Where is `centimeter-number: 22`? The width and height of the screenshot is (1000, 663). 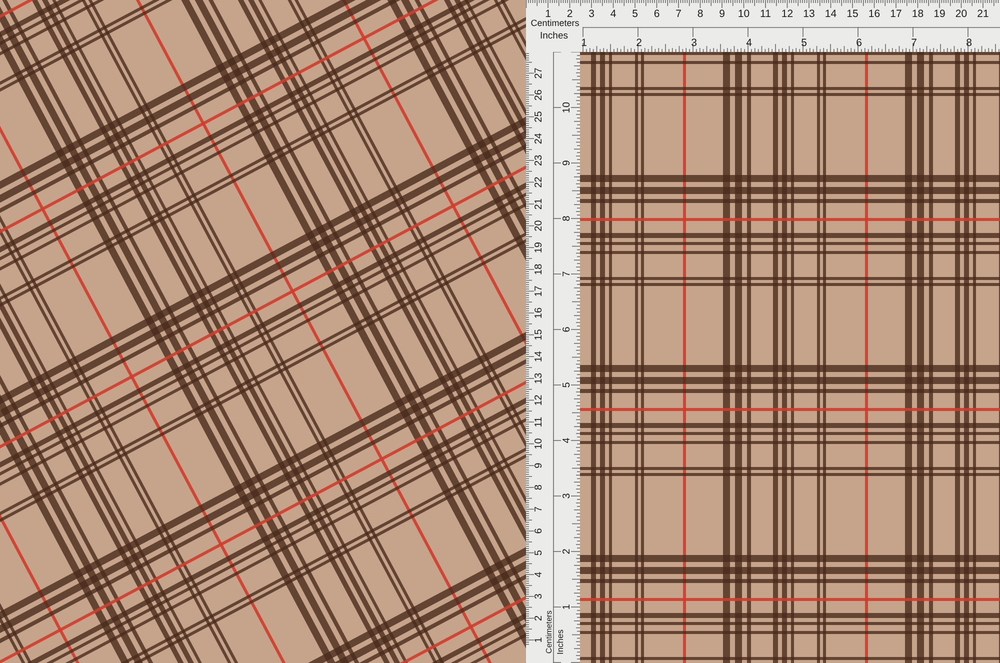 centimeter-number: 22 is located at coordinates (539, 182).